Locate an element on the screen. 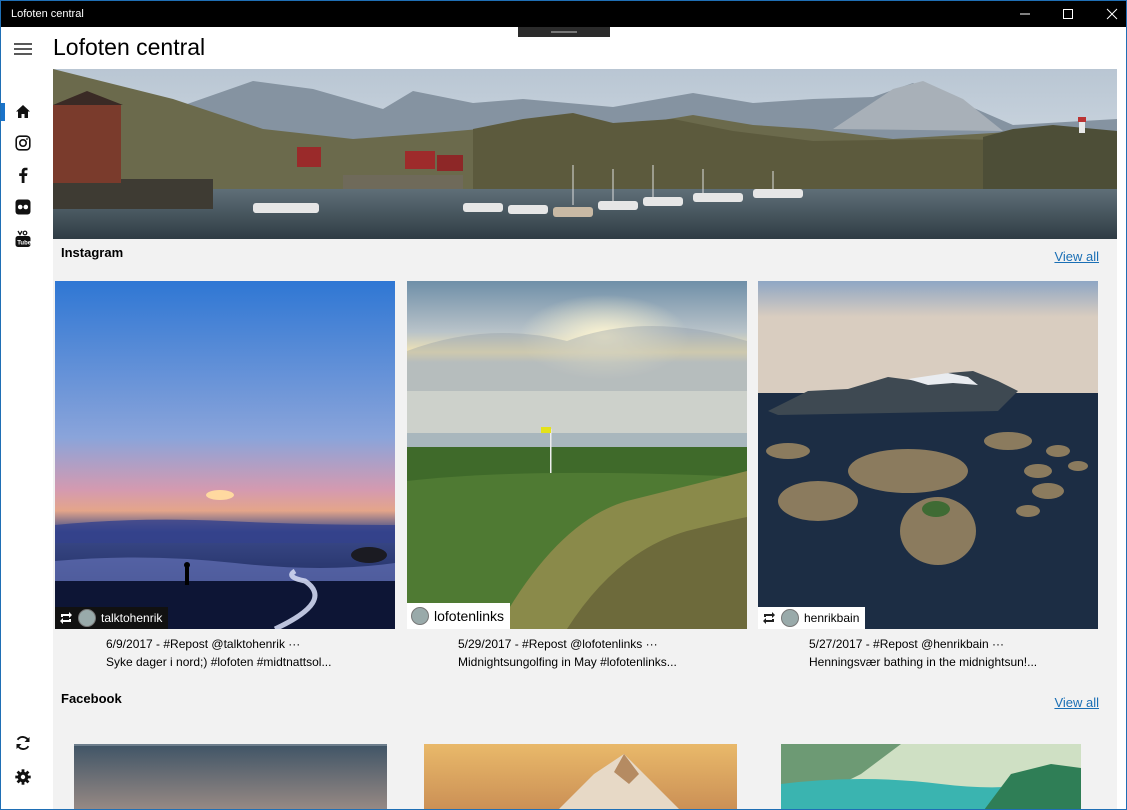 Image resolution: width=1127 pixels, height=810 pixels. nav-flickr is located at coordinates (22, 207).